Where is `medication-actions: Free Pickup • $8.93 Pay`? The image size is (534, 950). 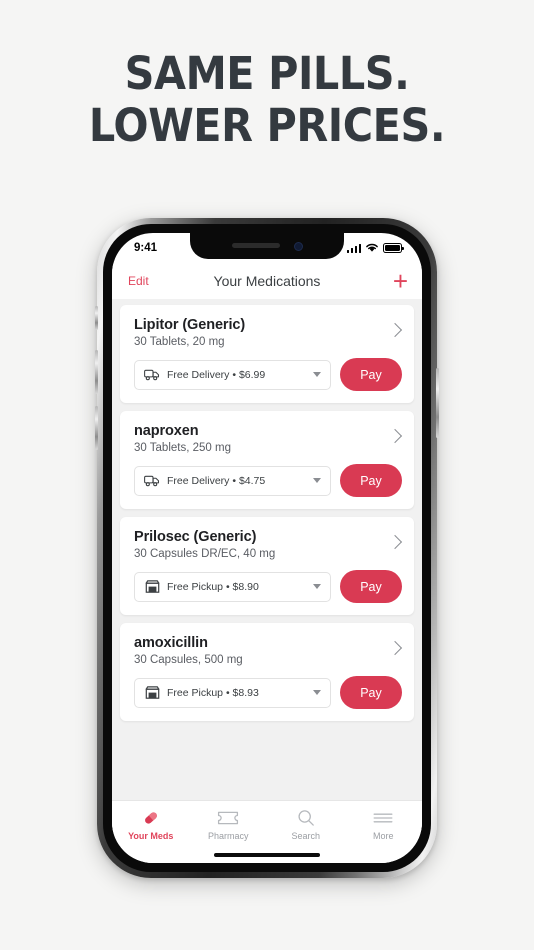 medication-actions: Free Pickup • $8.93 Pay is located at coordinates (268, 692).